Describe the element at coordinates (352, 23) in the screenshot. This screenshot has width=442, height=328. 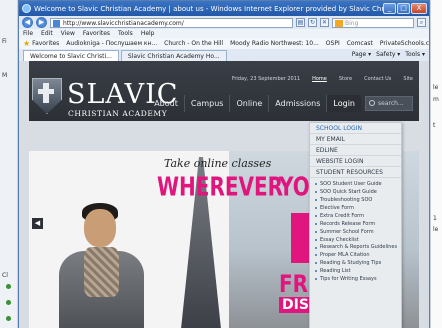
I see `search-placeholder: Bing` at that location.